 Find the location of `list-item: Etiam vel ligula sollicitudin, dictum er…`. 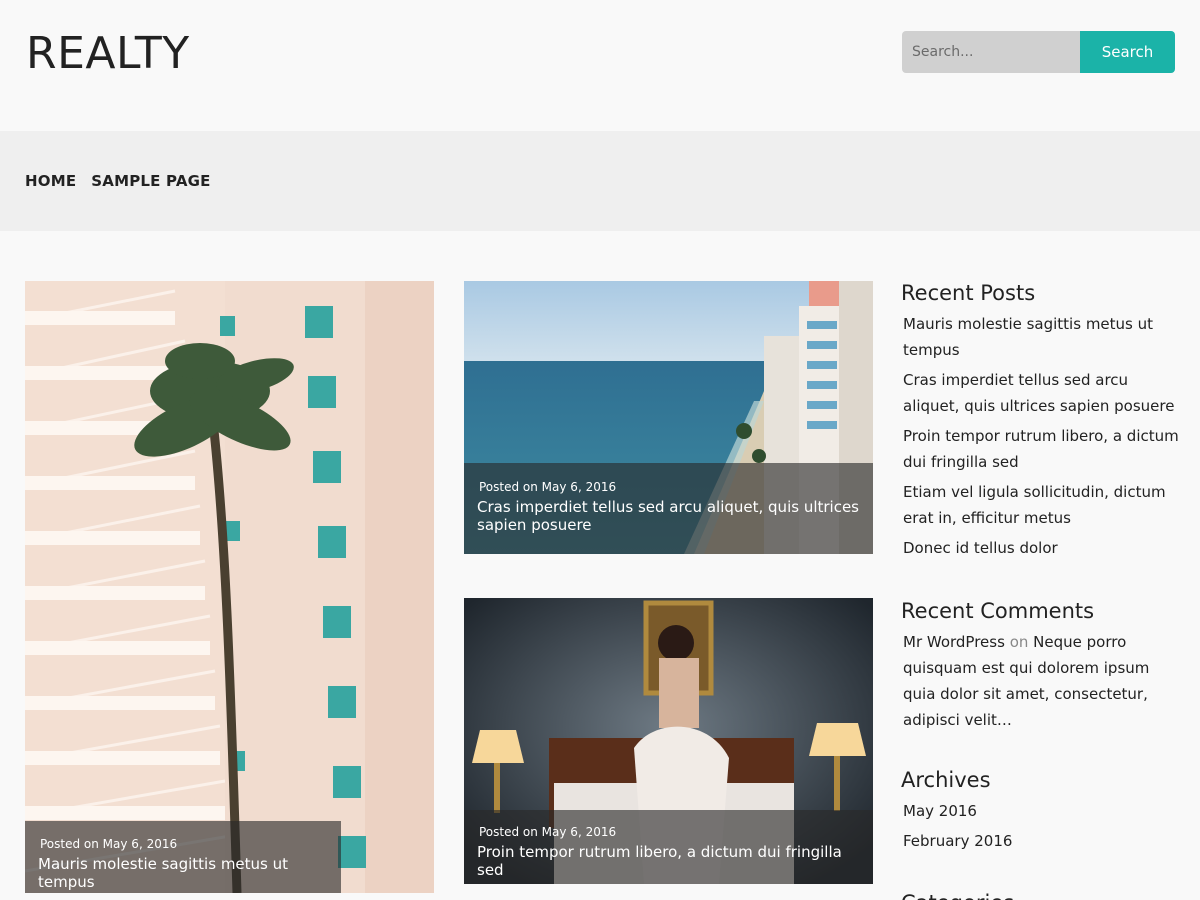

list-item: Etiam vel ligula sollicitudin, dictum er… is located at coordinates (1041, 505).